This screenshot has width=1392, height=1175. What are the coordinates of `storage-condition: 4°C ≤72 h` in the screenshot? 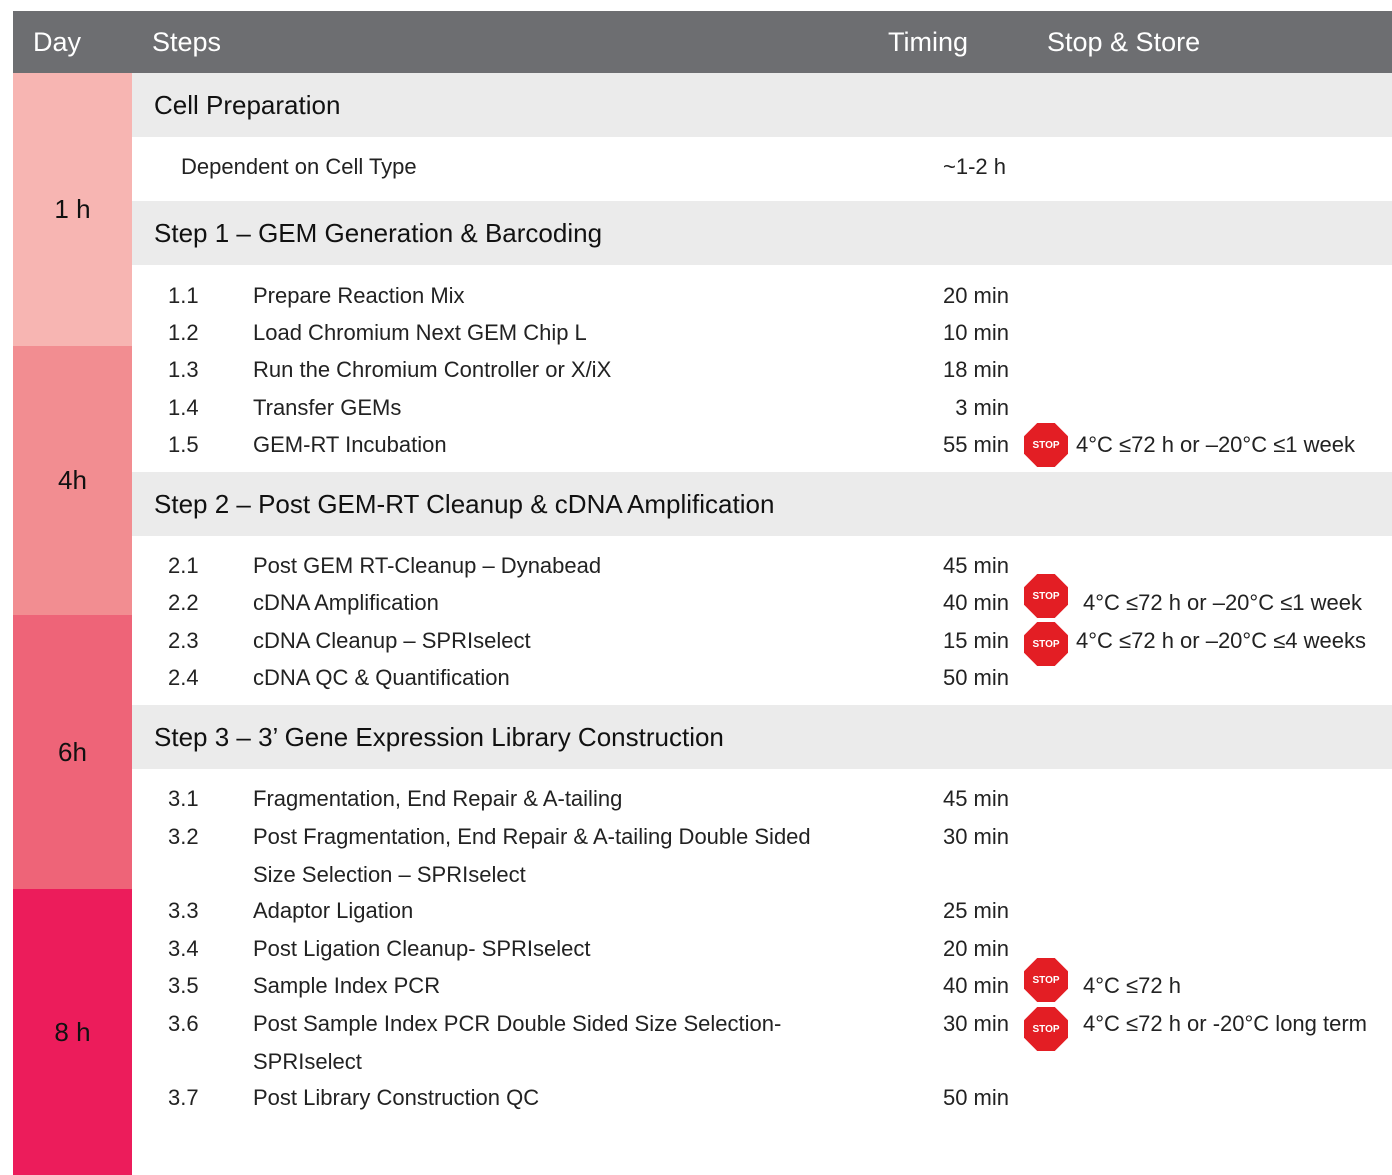 It's located at (1132, 985).